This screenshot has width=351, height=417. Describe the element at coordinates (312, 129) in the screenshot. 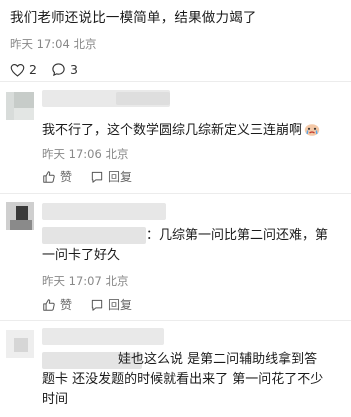

I see `crying-face-emoji` at that location.